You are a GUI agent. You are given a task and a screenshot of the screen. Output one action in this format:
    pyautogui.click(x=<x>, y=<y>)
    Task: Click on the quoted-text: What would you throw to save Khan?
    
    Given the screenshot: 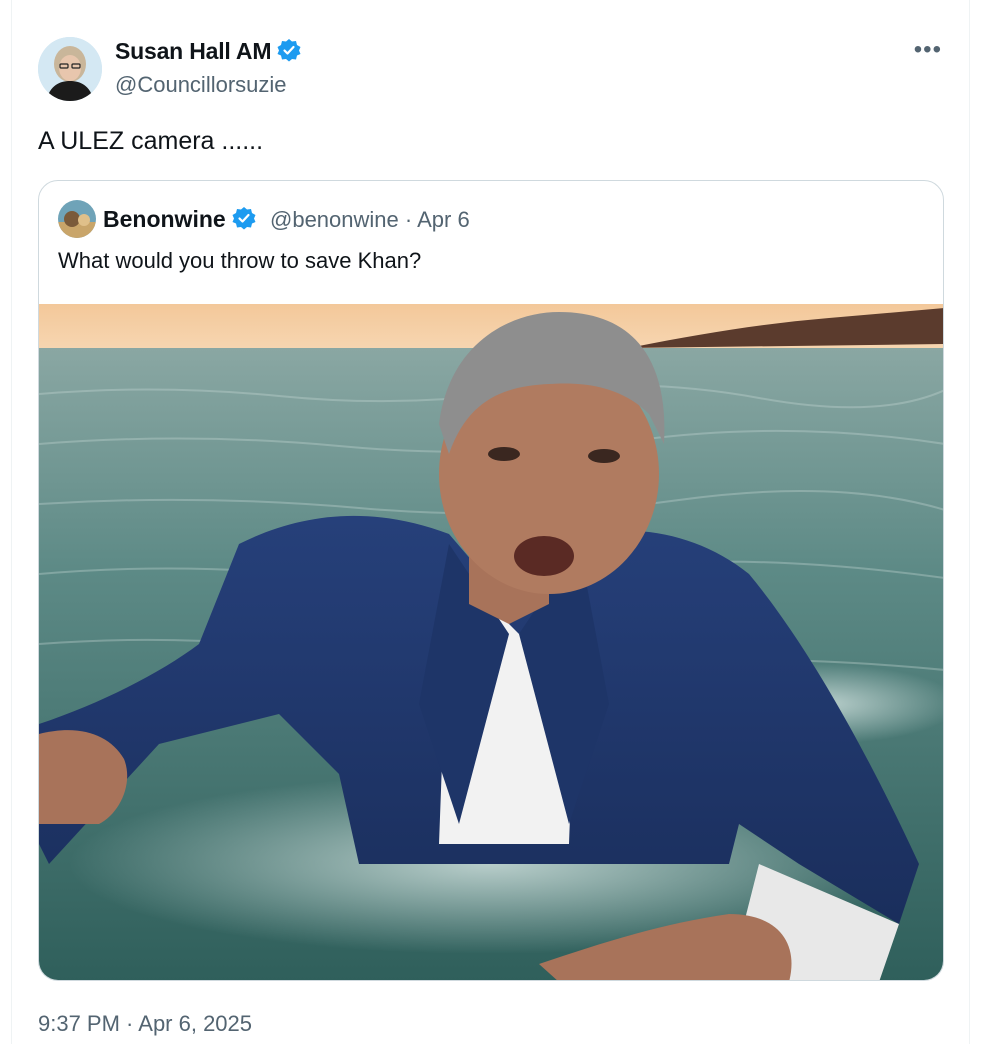 What is the action you would take?
    pyautogui.click(x=240, y=260)
    